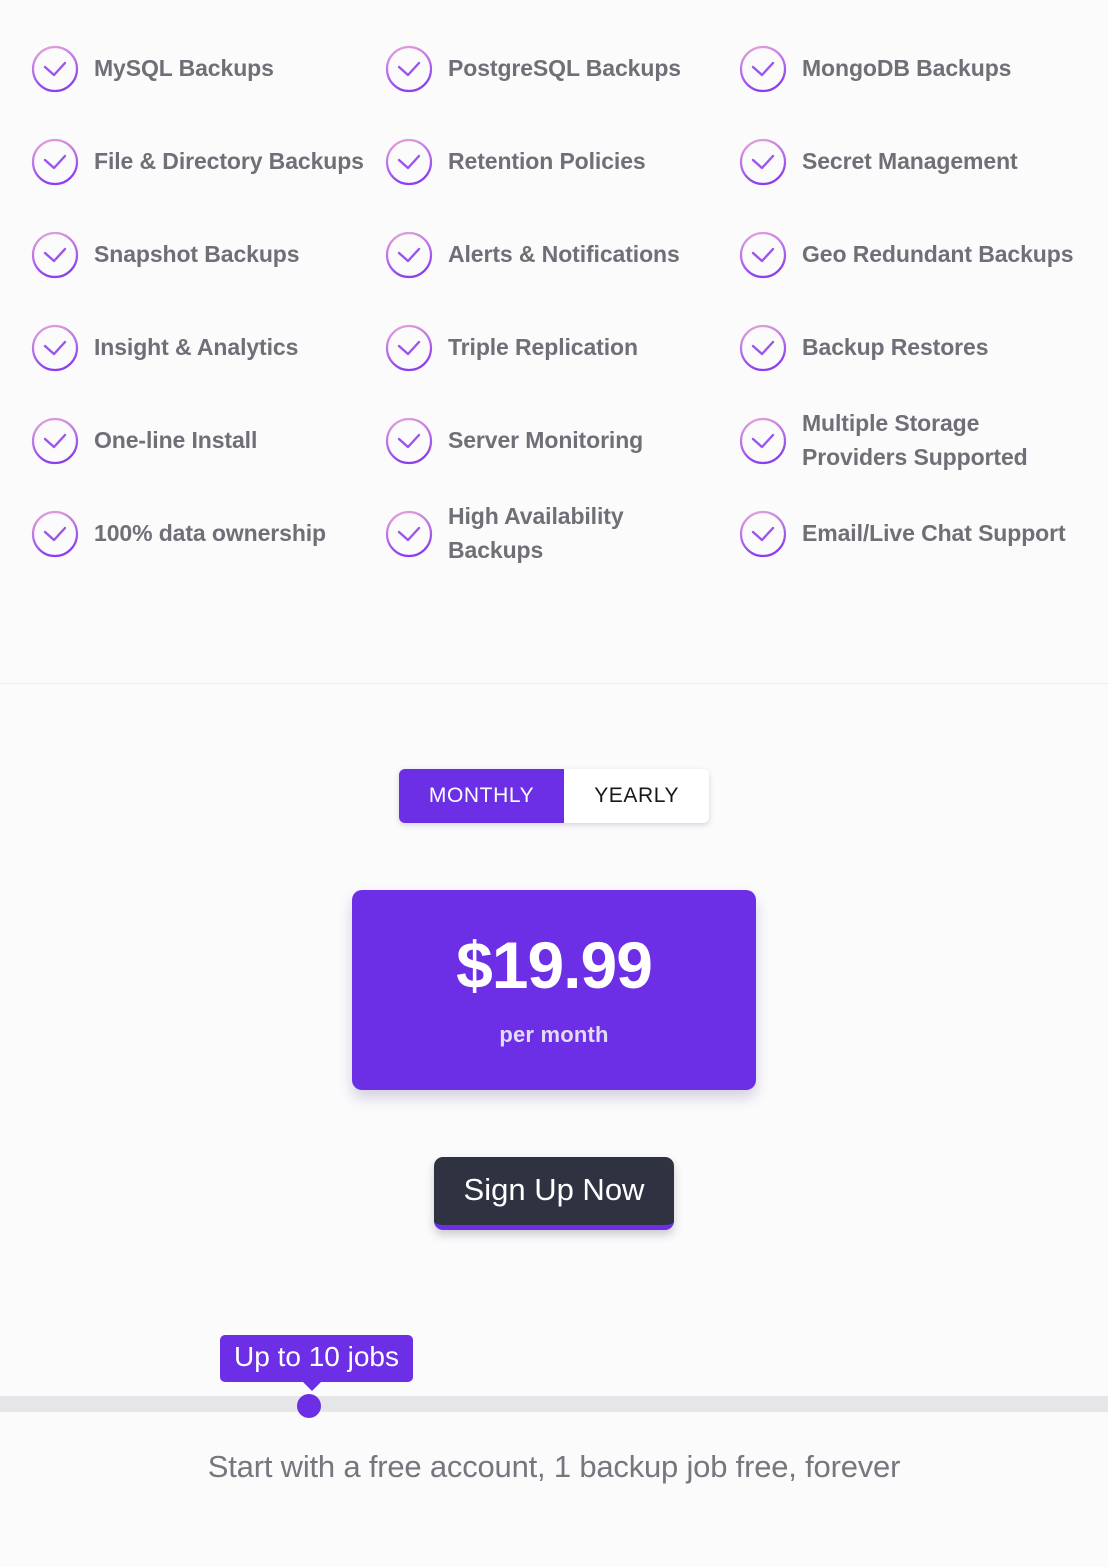 Image resolution: width=1108 pixels, height=1567 pixels. I want to click on feature-label: MongoDB Backups, so click(907, 67).